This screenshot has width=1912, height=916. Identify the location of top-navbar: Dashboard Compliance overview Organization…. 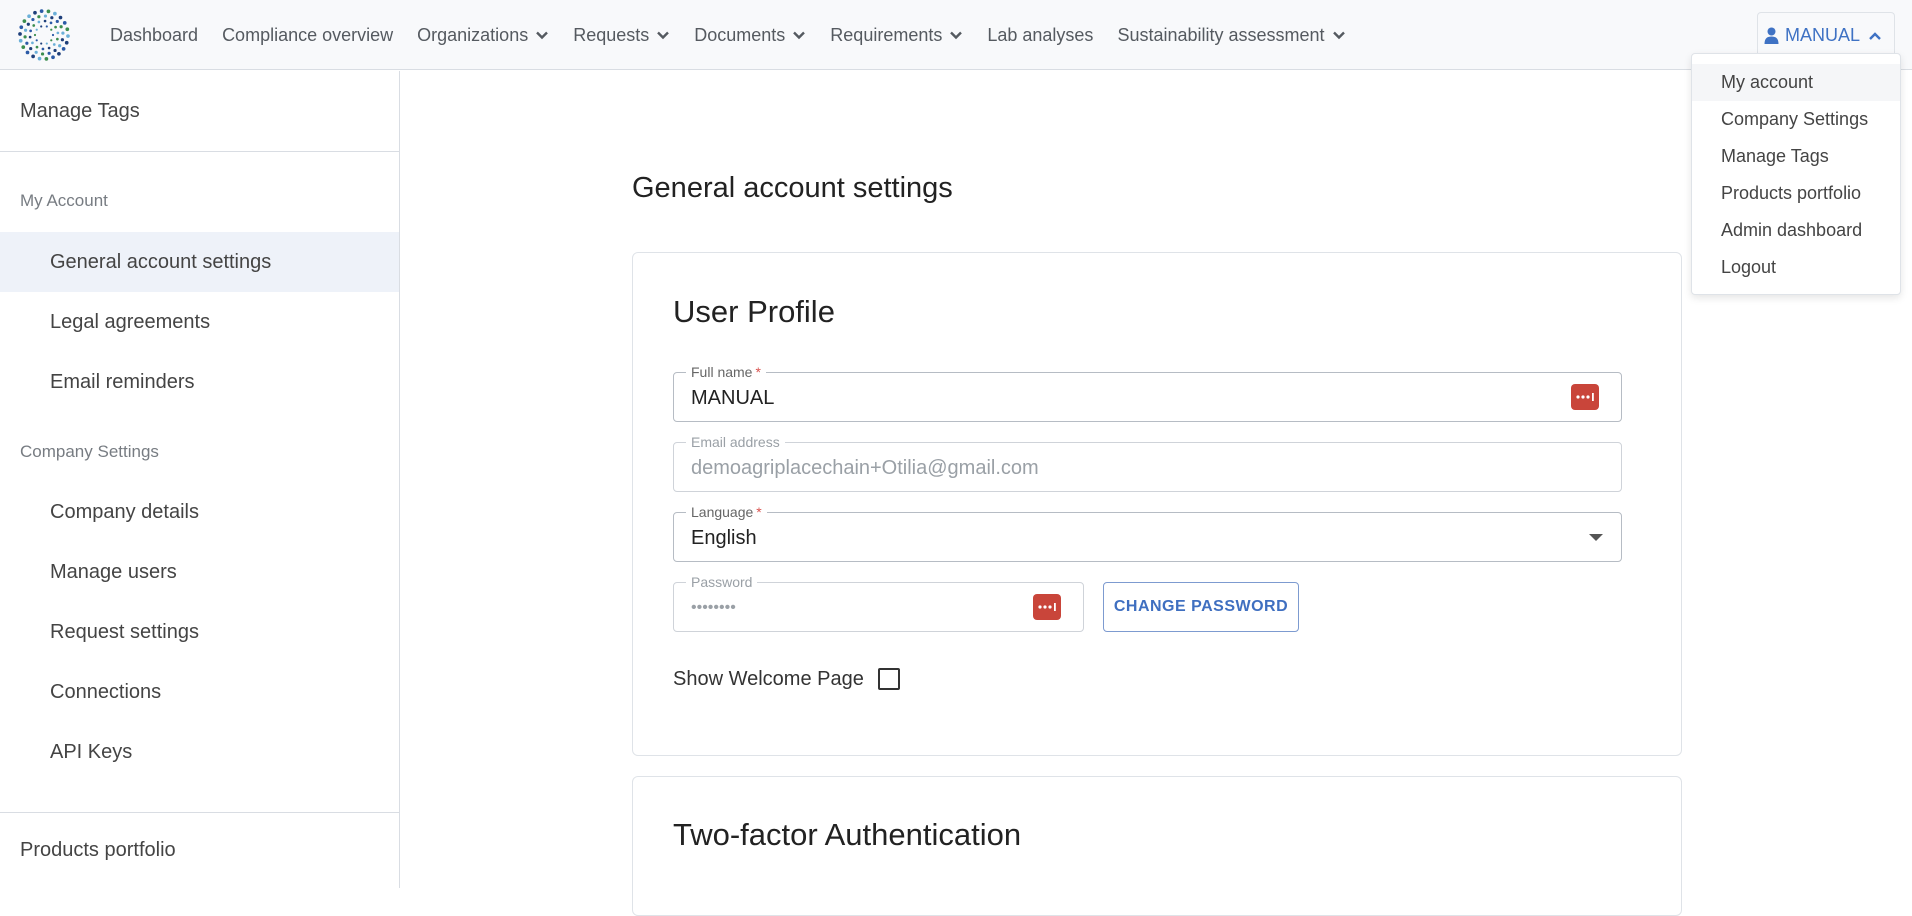
(956, 35).